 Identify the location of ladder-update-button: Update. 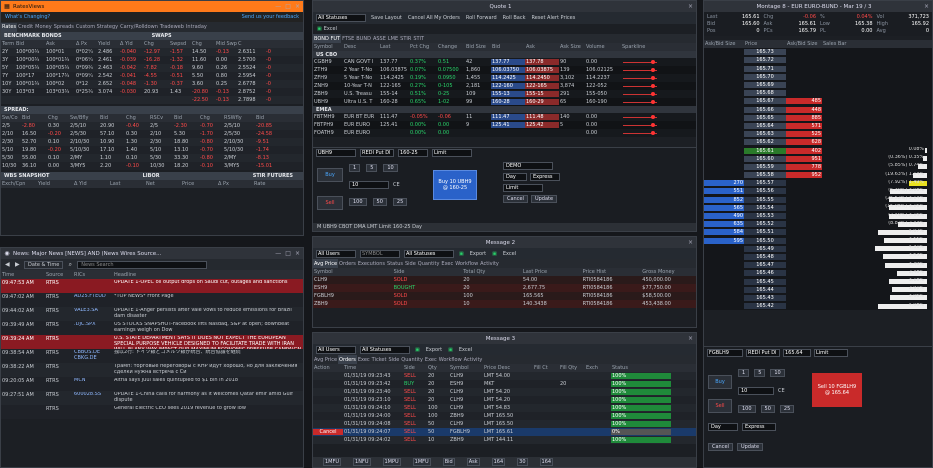
(750, 447).